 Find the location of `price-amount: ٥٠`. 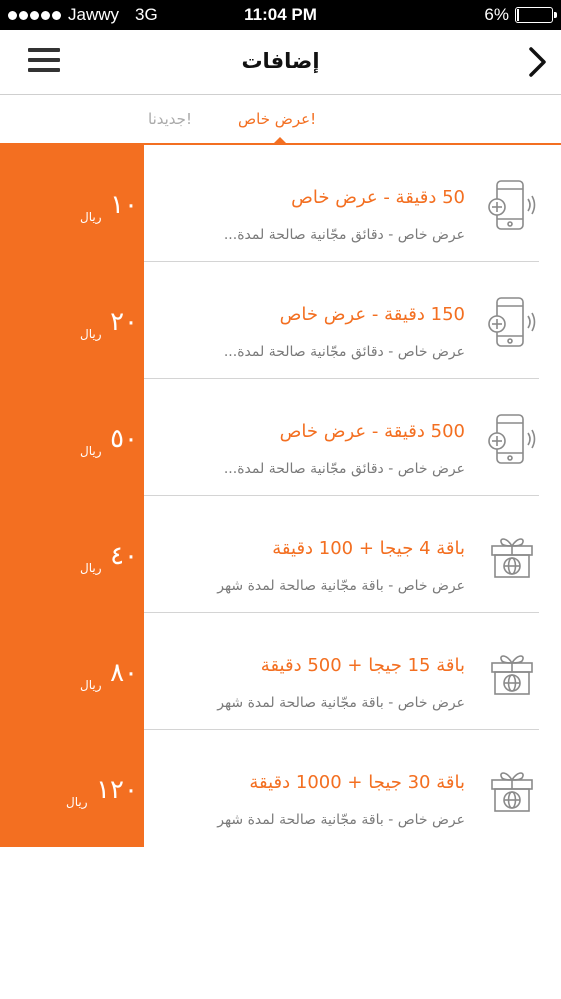

price-amount: ٥٠ is located at coordinates (124, 439).